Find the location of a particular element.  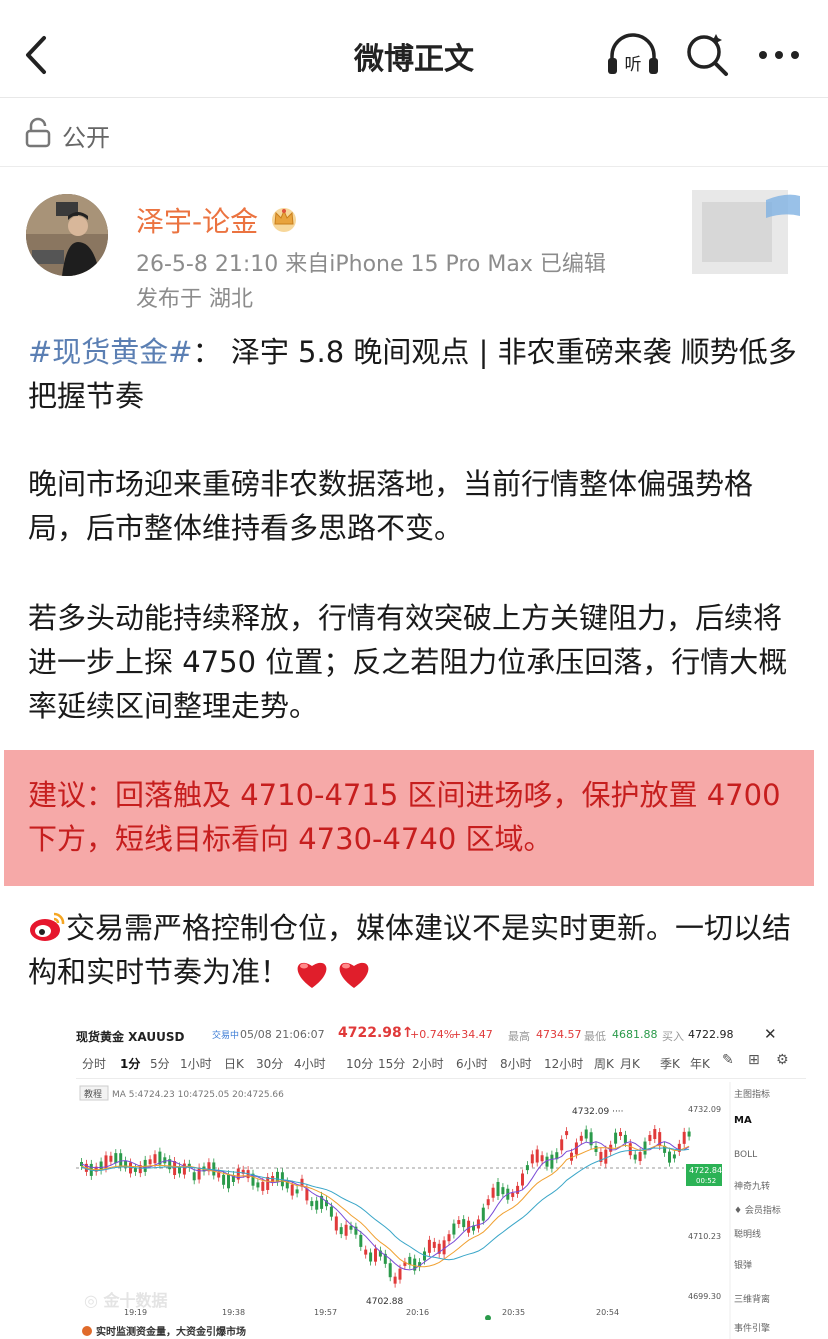

more-options-icon is located at coordinates (779, 55).